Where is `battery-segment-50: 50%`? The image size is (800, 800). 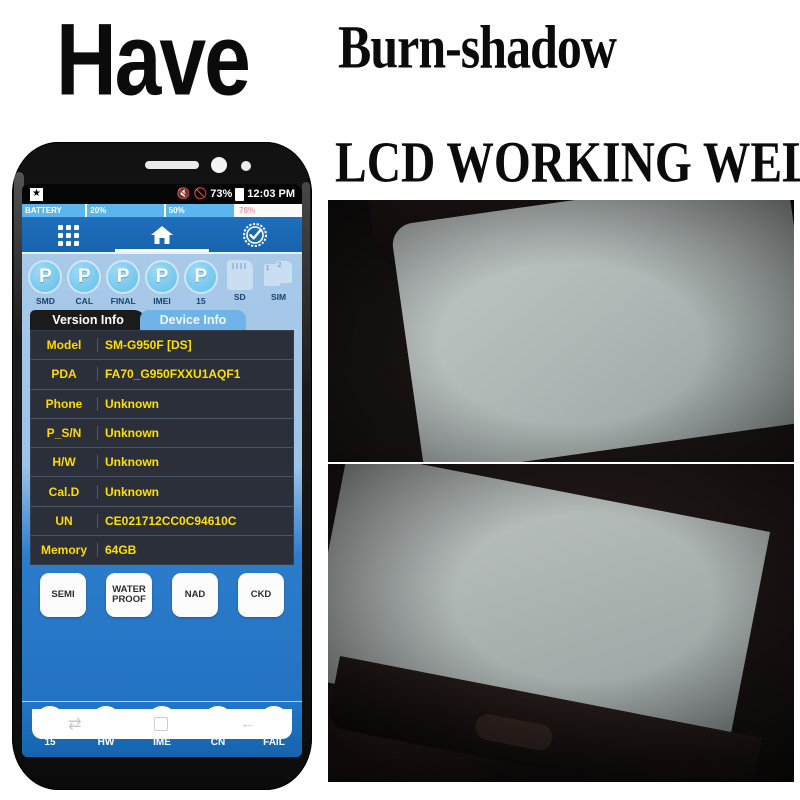 battery-segment-50: 50% is located at coordinates (201, 210).